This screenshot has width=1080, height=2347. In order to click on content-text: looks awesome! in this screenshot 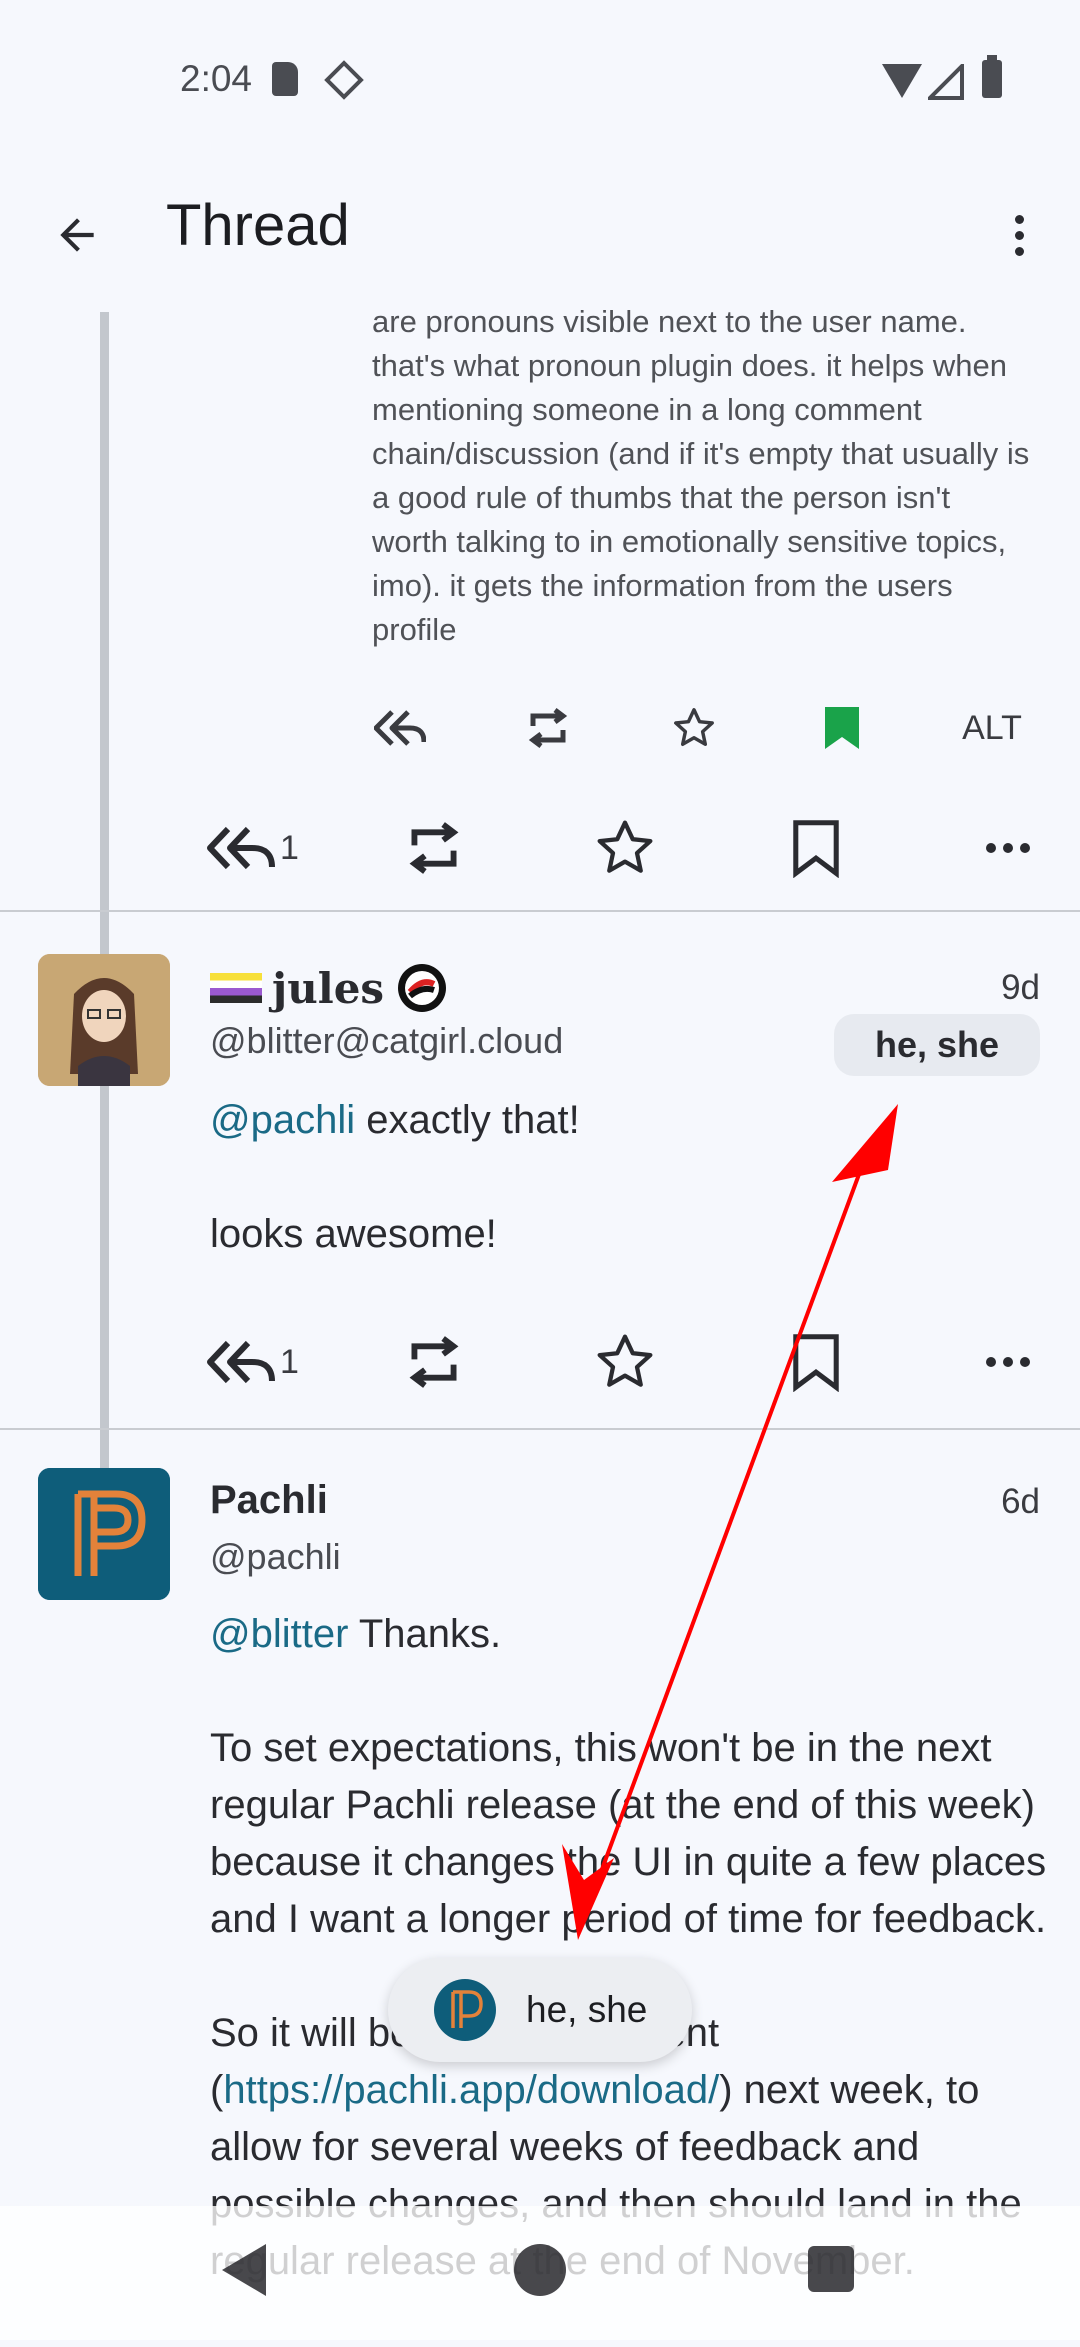, I will do `click(353, 1234)`.